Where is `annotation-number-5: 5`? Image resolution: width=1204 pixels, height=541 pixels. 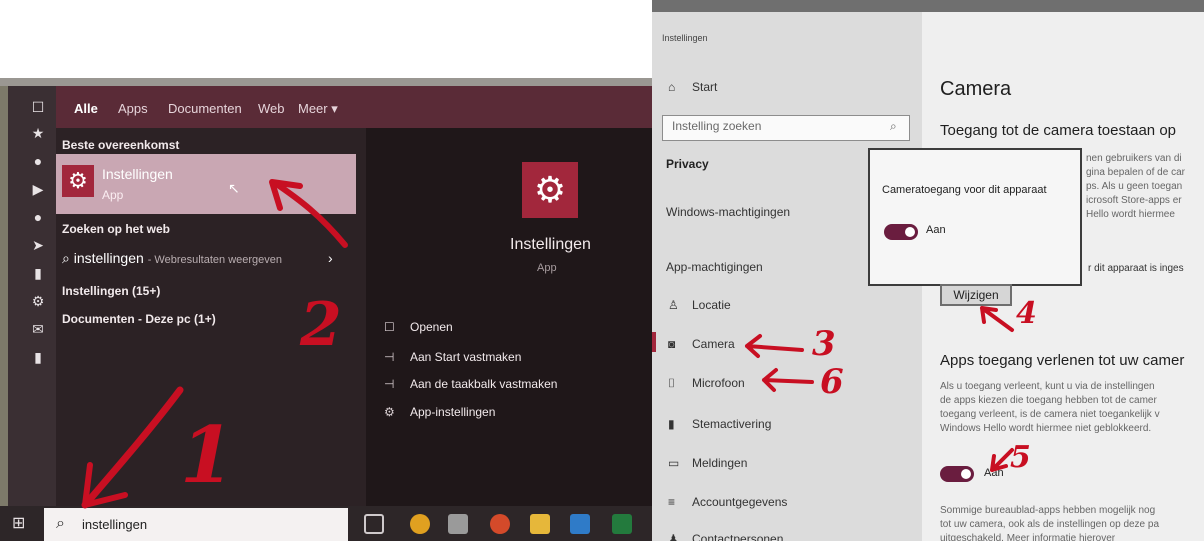
annotation-number-5: 5 is located at coordinates (1020, 457).